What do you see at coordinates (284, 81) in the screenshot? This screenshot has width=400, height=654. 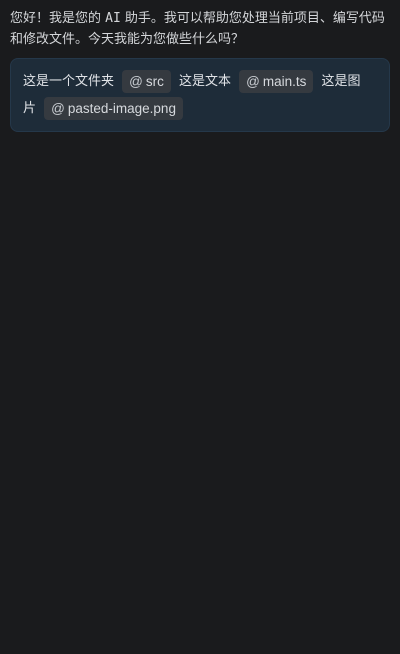 I see `mention-chip-label: main.ts` at bounding box center [284, 81].